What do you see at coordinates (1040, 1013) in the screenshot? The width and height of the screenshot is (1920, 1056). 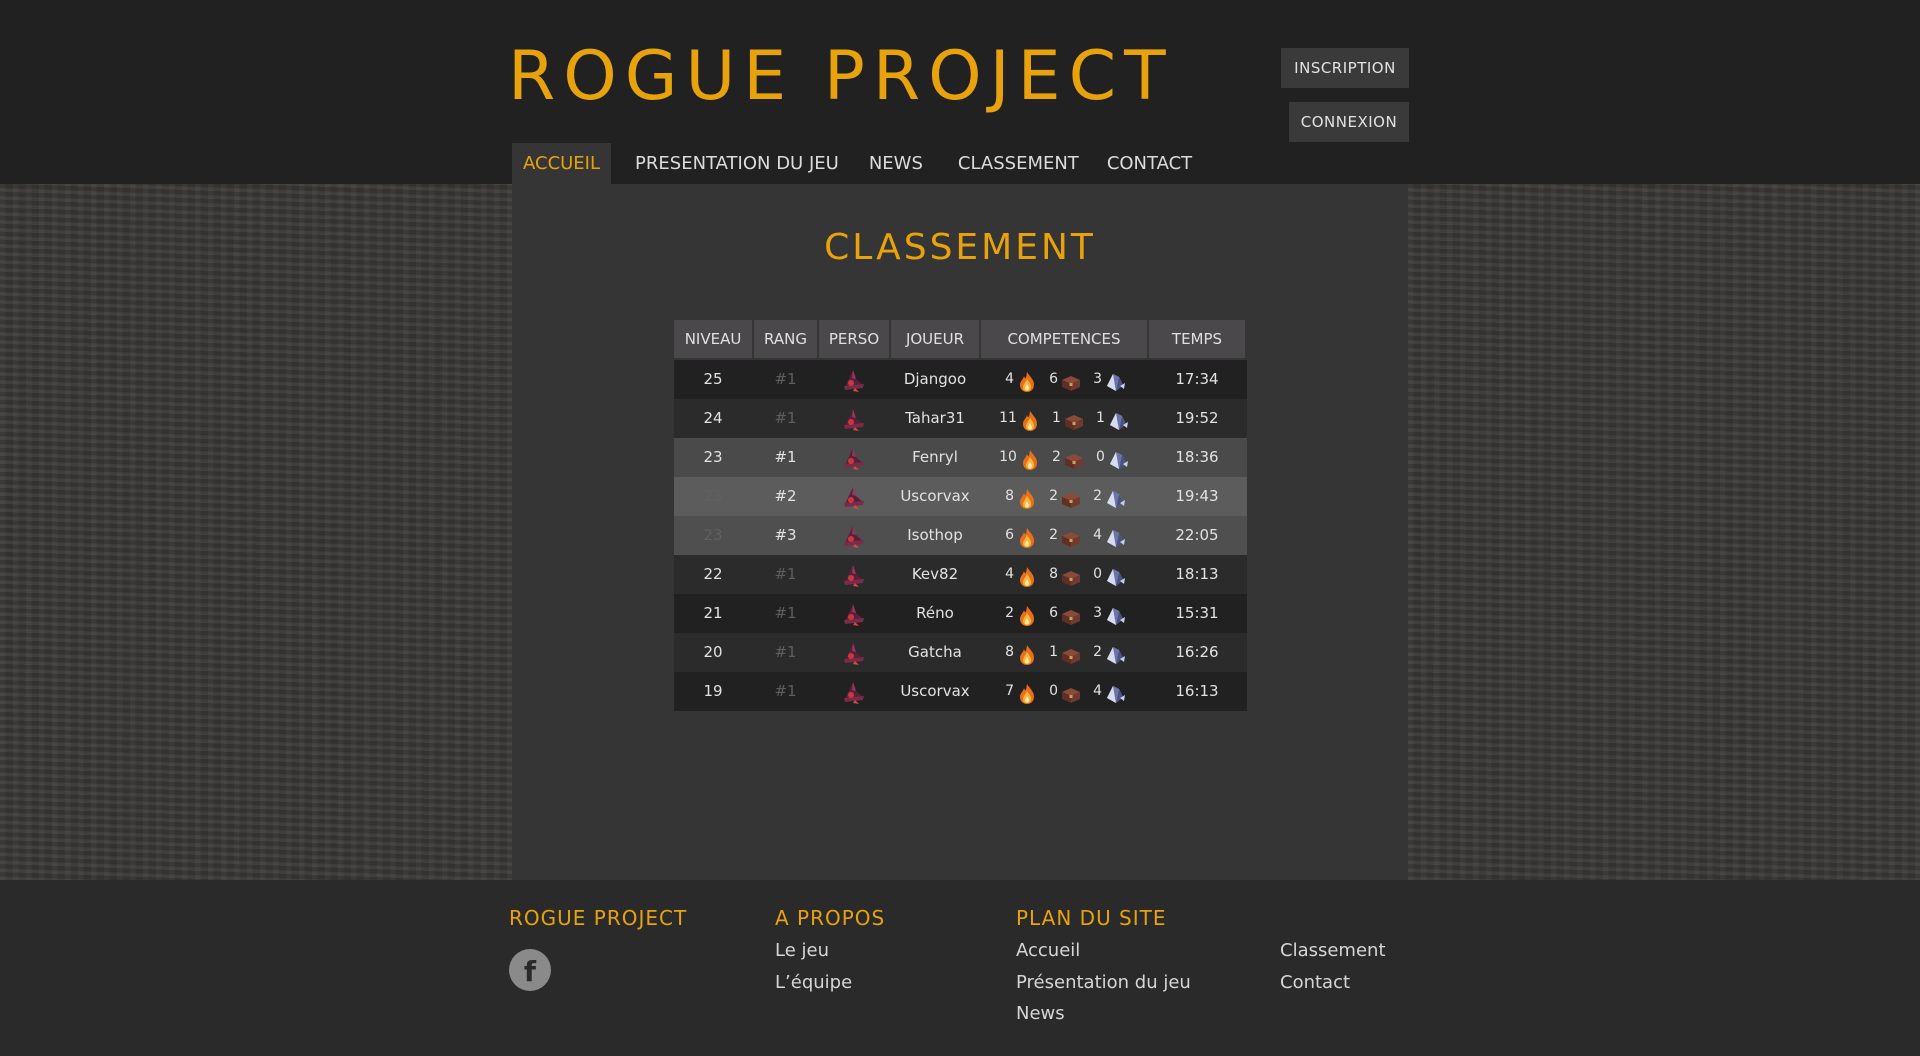 I see `footer-link-news: News` at bounding box center [1040, 1013].